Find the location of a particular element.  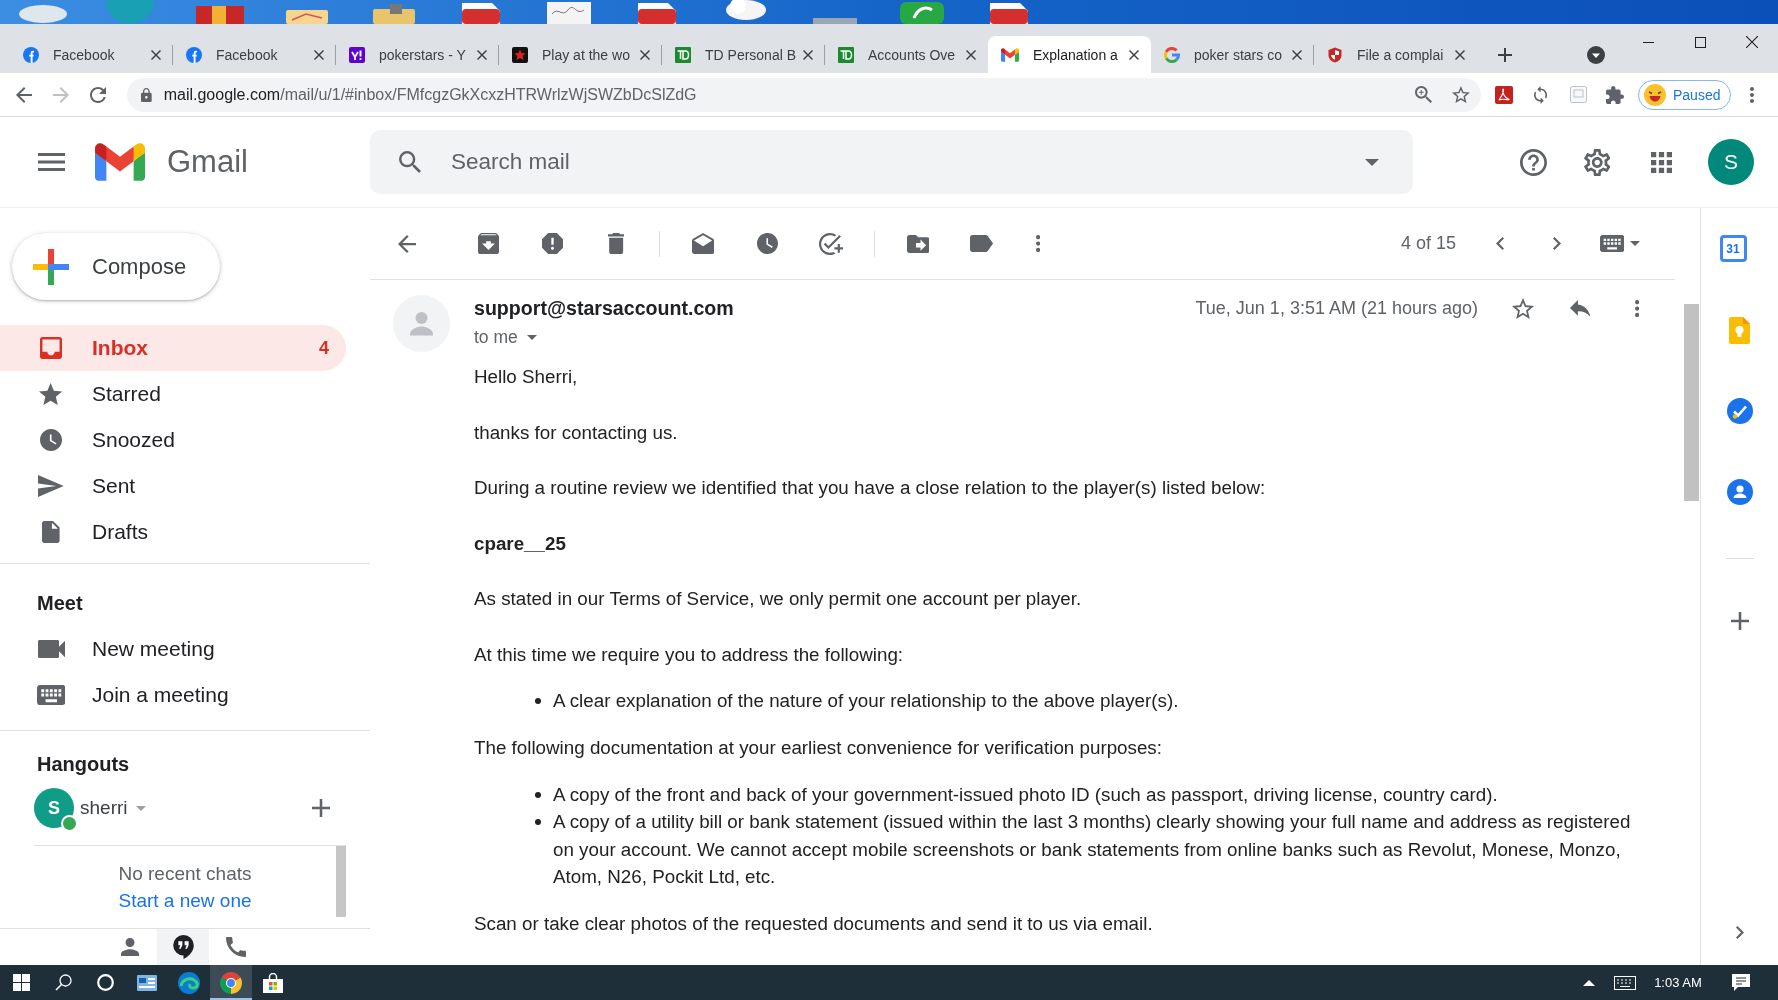

wave-circle-icon is located at coordinates (189, 982).